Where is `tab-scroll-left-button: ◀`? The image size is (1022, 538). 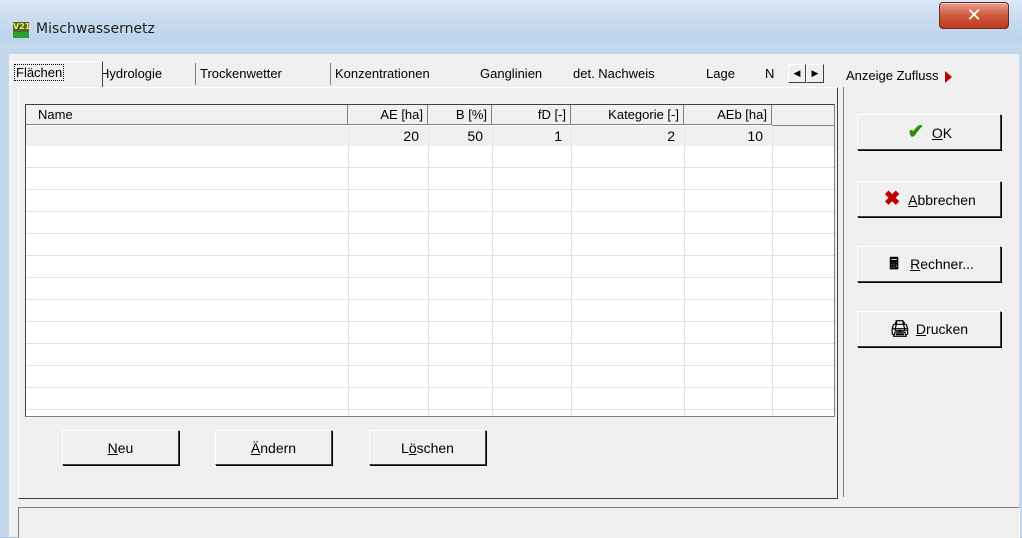
tab-scroll-left-button: ◀ is located at coordinates (797, 73).